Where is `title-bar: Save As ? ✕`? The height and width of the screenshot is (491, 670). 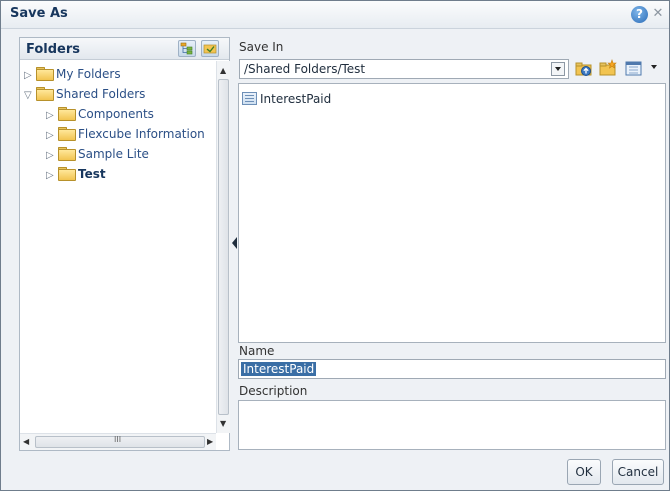
title-bar: Save As ? ✕ is located at coordinates (335, 15).